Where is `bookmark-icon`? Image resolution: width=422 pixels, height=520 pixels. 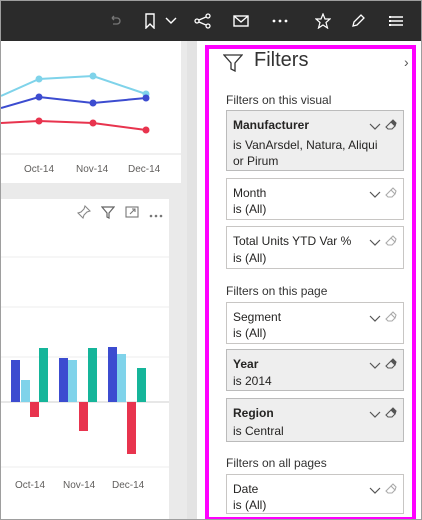 bookmark-icon is located at coordinates (150, 21).